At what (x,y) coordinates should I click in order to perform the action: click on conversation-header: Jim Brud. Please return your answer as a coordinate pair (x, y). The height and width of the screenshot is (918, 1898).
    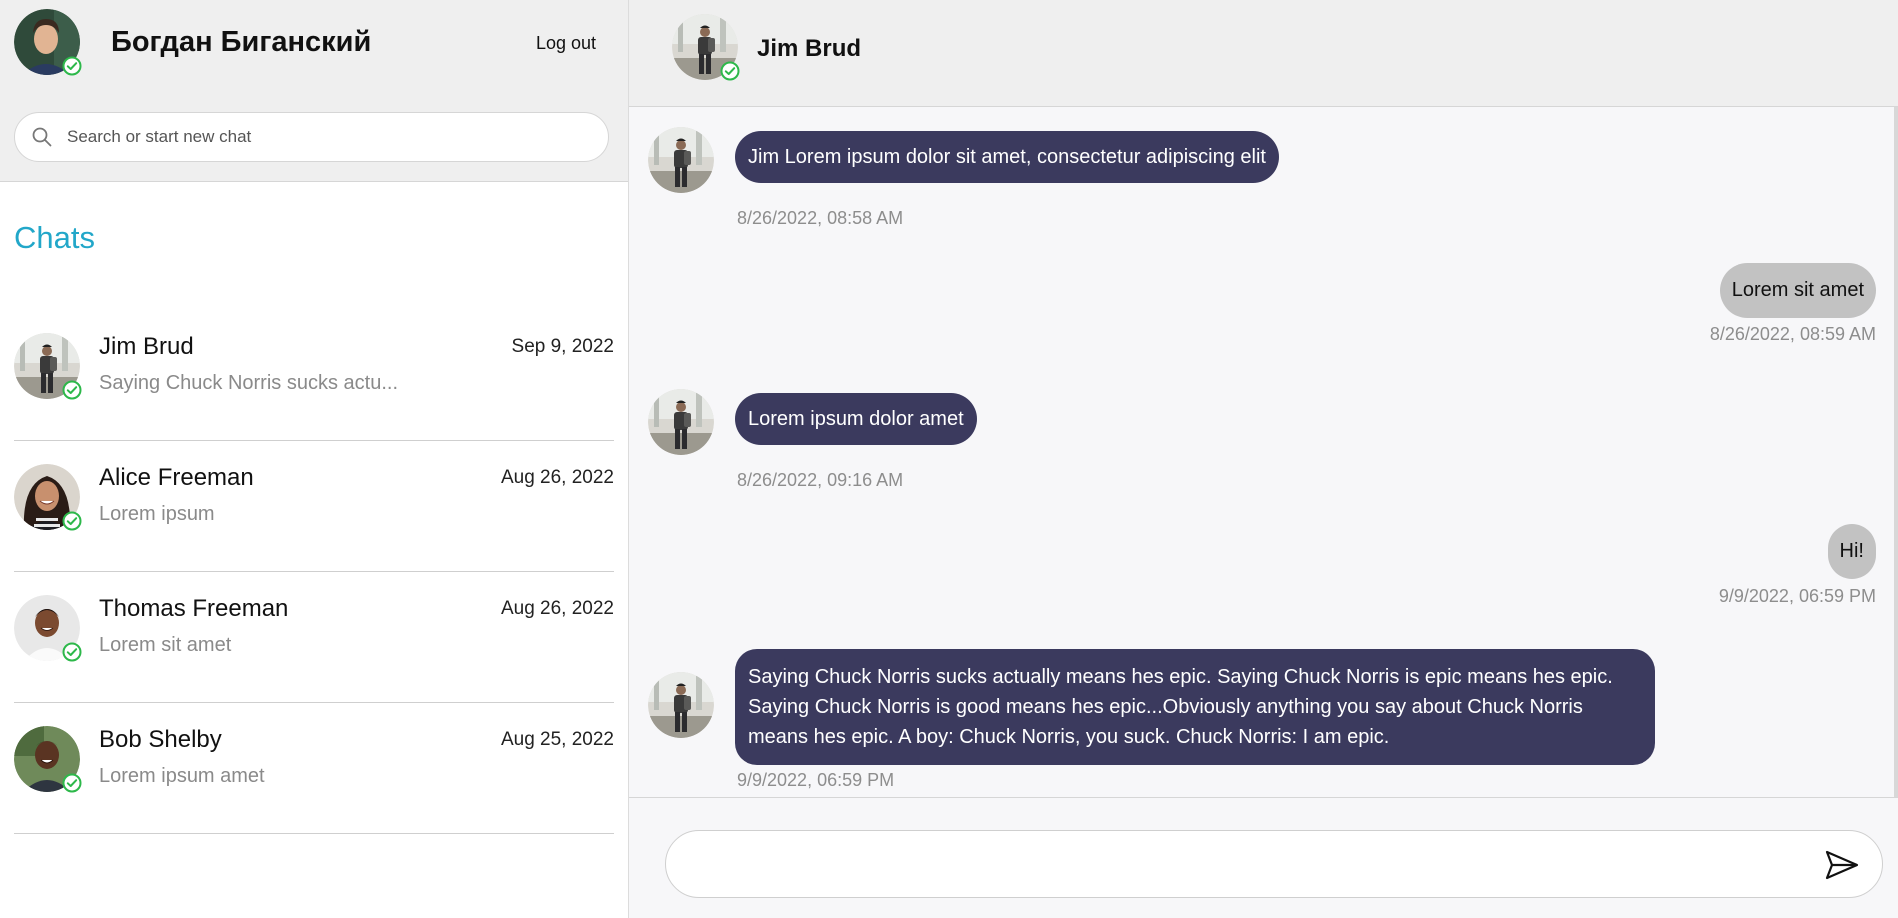
    Looking at the image, I should click on (1263, 53).